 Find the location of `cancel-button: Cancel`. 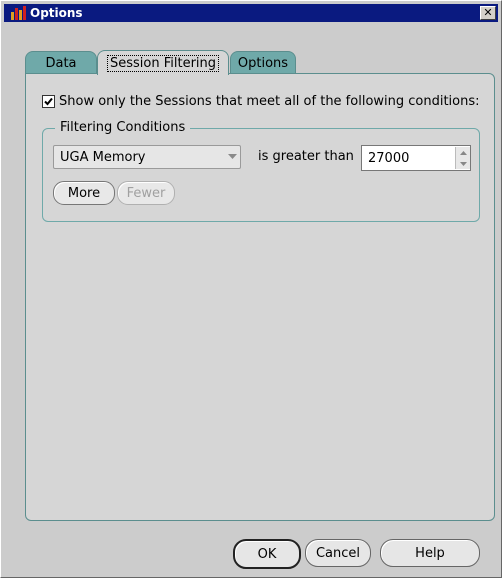

cancel-button: Cancel is located at coordinates (338, 553).